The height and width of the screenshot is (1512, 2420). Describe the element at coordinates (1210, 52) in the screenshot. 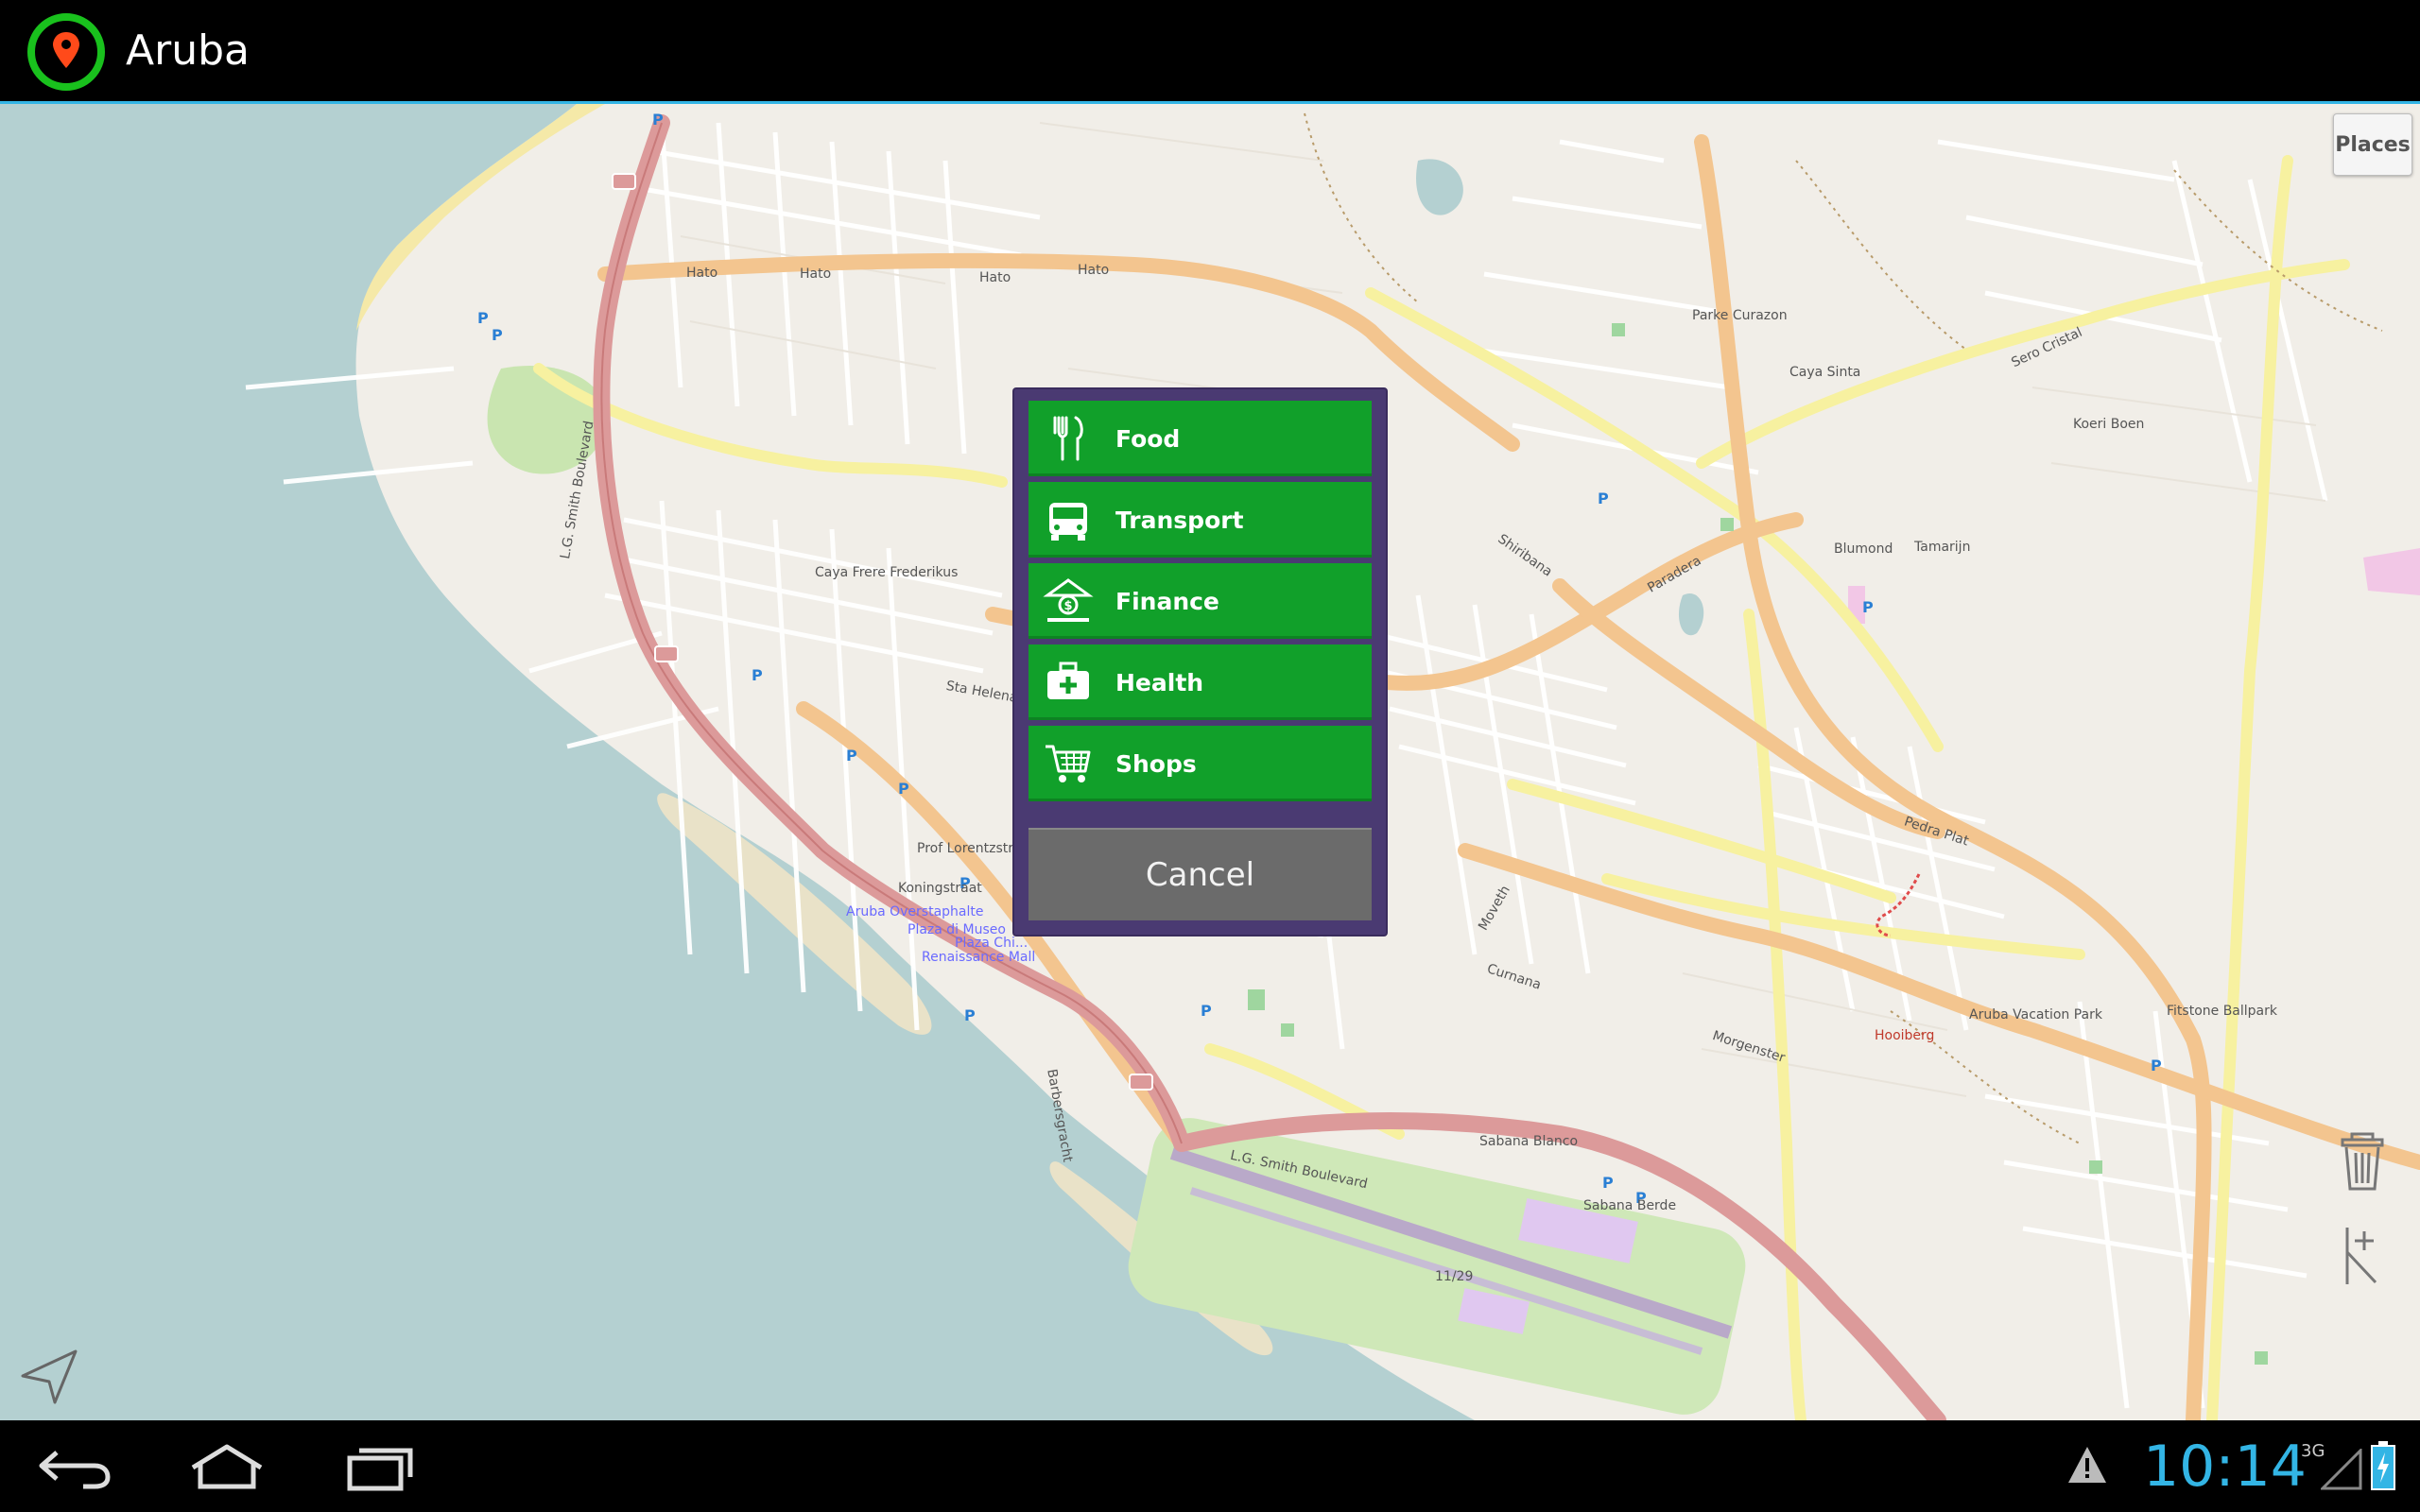

I see `action-bar: Aruba` at that location.